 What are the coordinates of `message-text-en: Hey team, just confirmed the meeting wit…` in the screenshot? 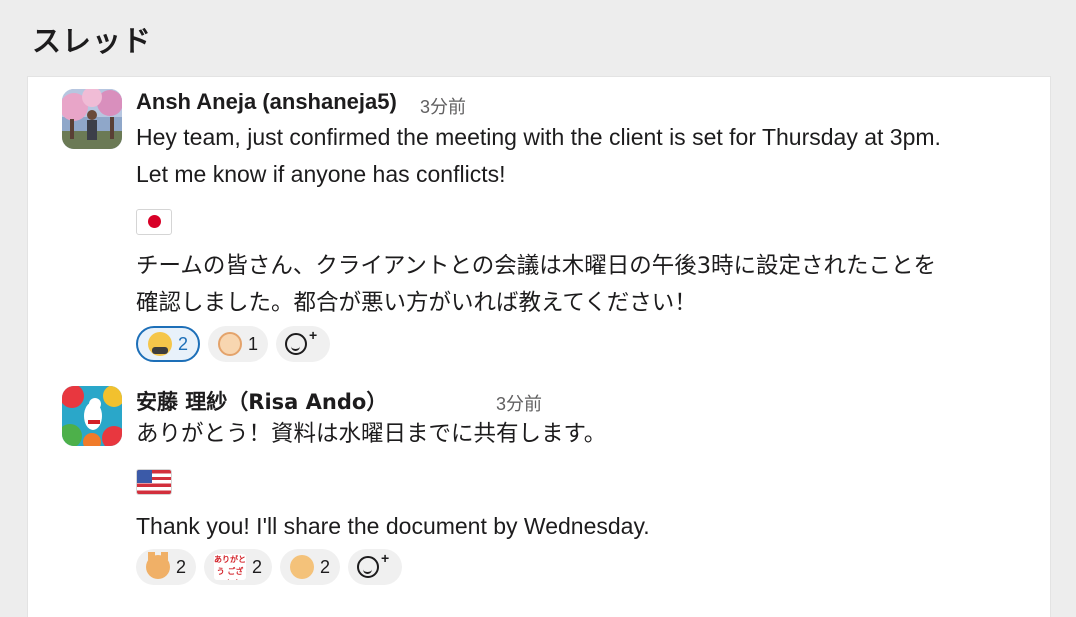 It's located at (538, 155).